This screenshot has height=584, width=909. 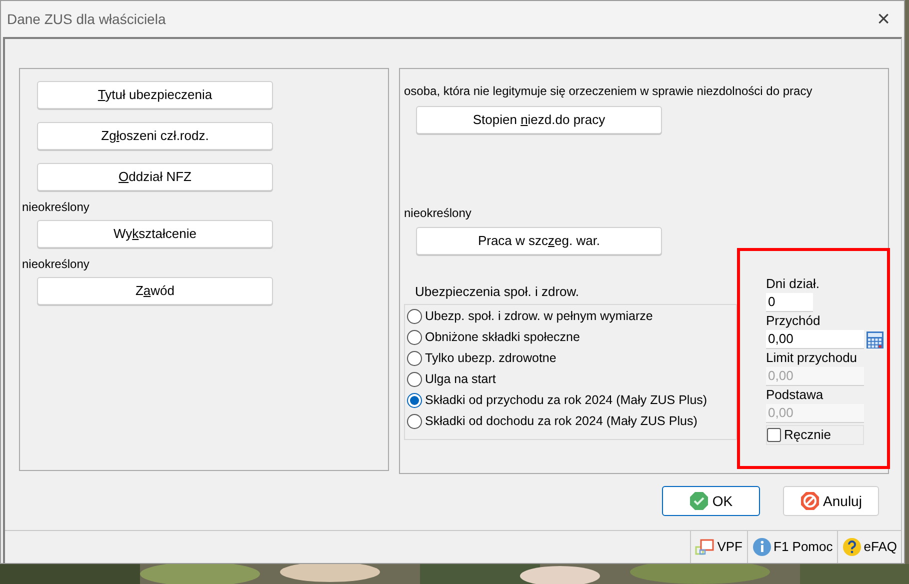 What do you see at coordinates (570, 400) in the screenshot?
I see `radio-option: Składki od przychodu za rok 2024 (Mały ZUS Plus)` at bounding box center [570, 400].